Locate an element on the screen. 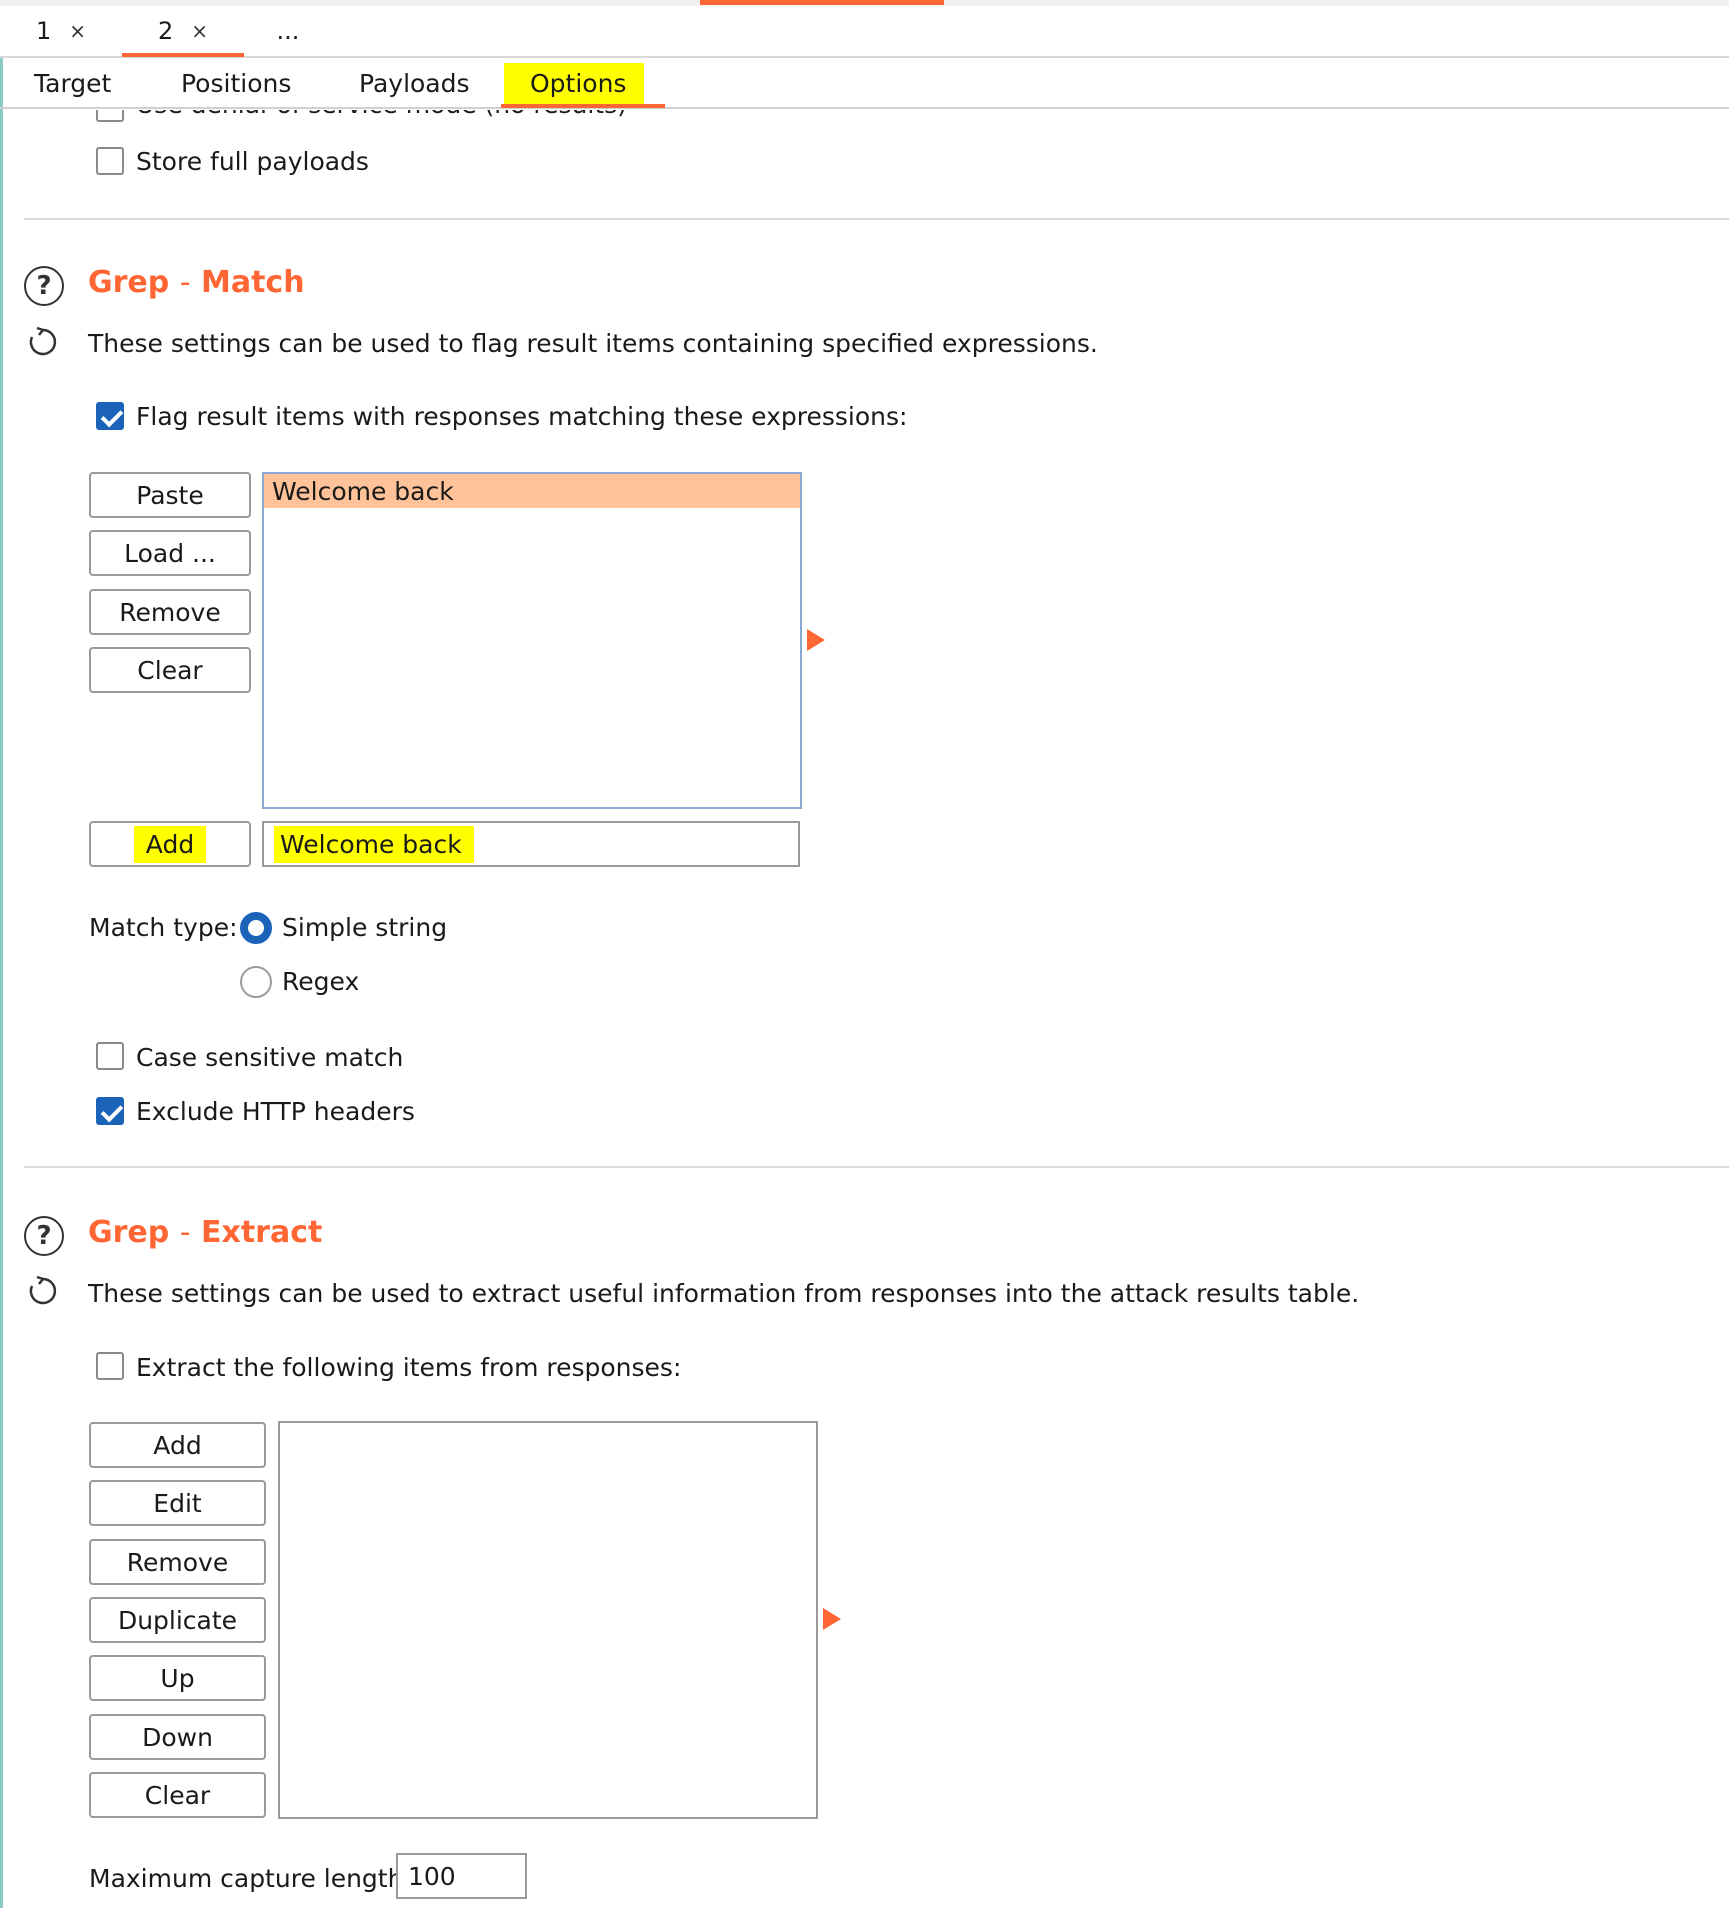 The height and width of the screenshot is (1908, 1729). attack-tab-label: 1 is located at coordinates (43, 31).